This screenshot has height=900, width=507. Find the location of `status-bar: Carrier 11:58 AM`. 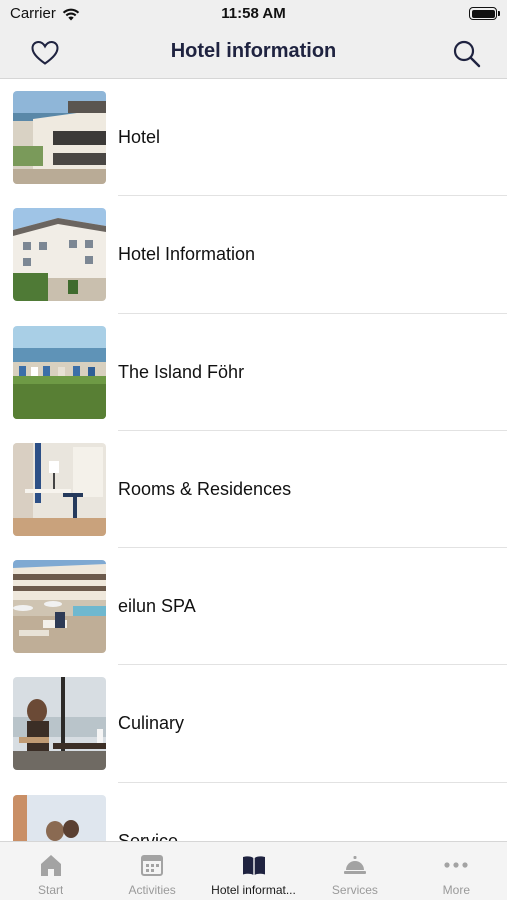

status-bar: Carrier 11:58 AM is located at coordinates (253, 14).